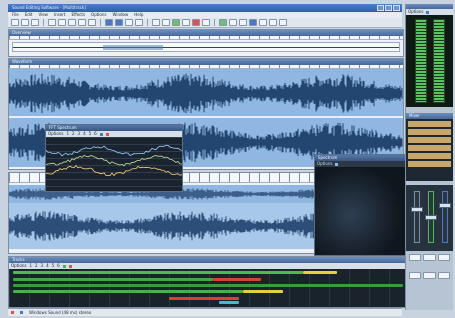  What do you see at coordinates (380, 8) in the screenshot?
I see `minimize-button` at bounding box center [380, 8].